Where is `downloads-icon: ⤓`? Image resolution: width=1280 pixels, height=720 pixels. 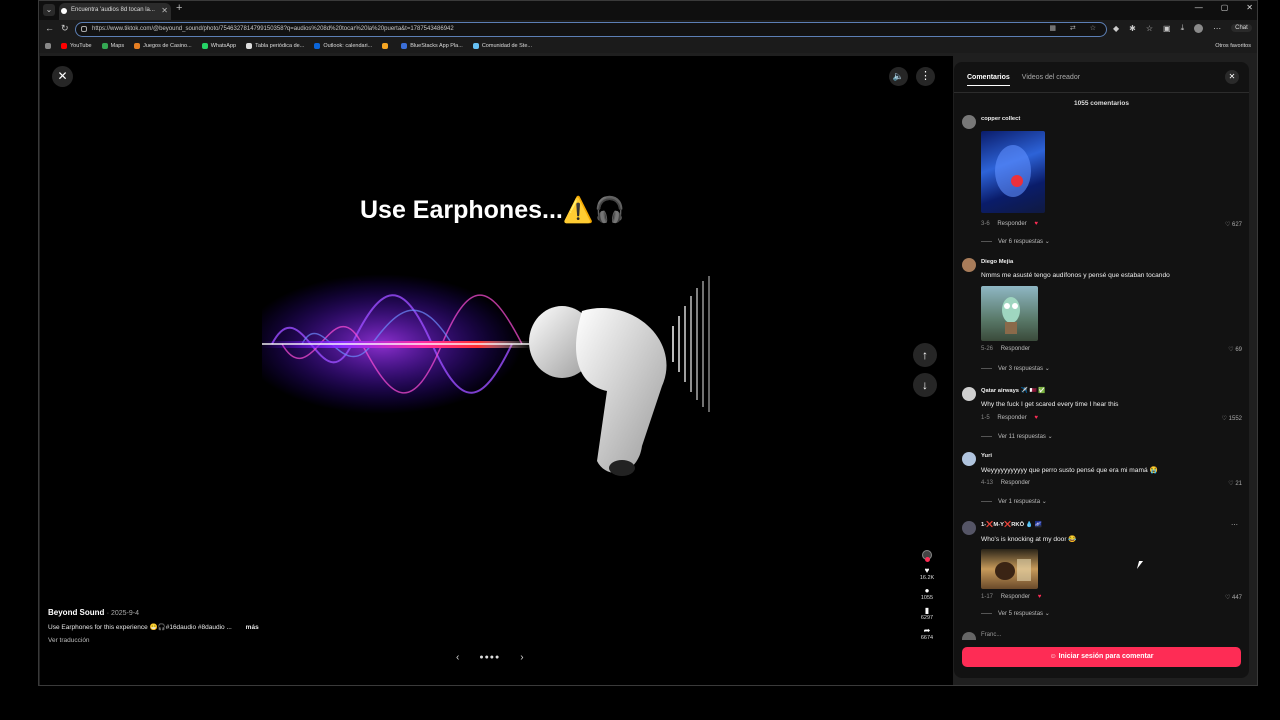 downloads-icon: ⤓ is located at coordinates (1183, 28).